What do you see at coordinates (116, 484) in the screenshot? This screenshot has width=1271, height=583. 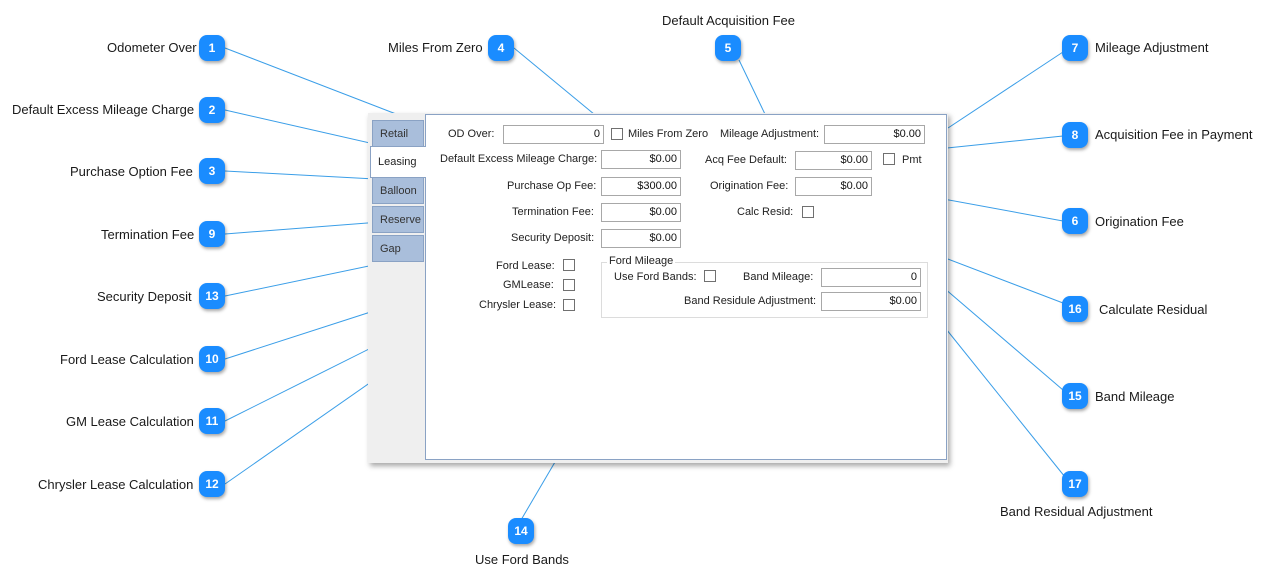 I see `callout-label-chrysler-lease: Chrysler Lease Calculation` at bounding box center [116, 484].